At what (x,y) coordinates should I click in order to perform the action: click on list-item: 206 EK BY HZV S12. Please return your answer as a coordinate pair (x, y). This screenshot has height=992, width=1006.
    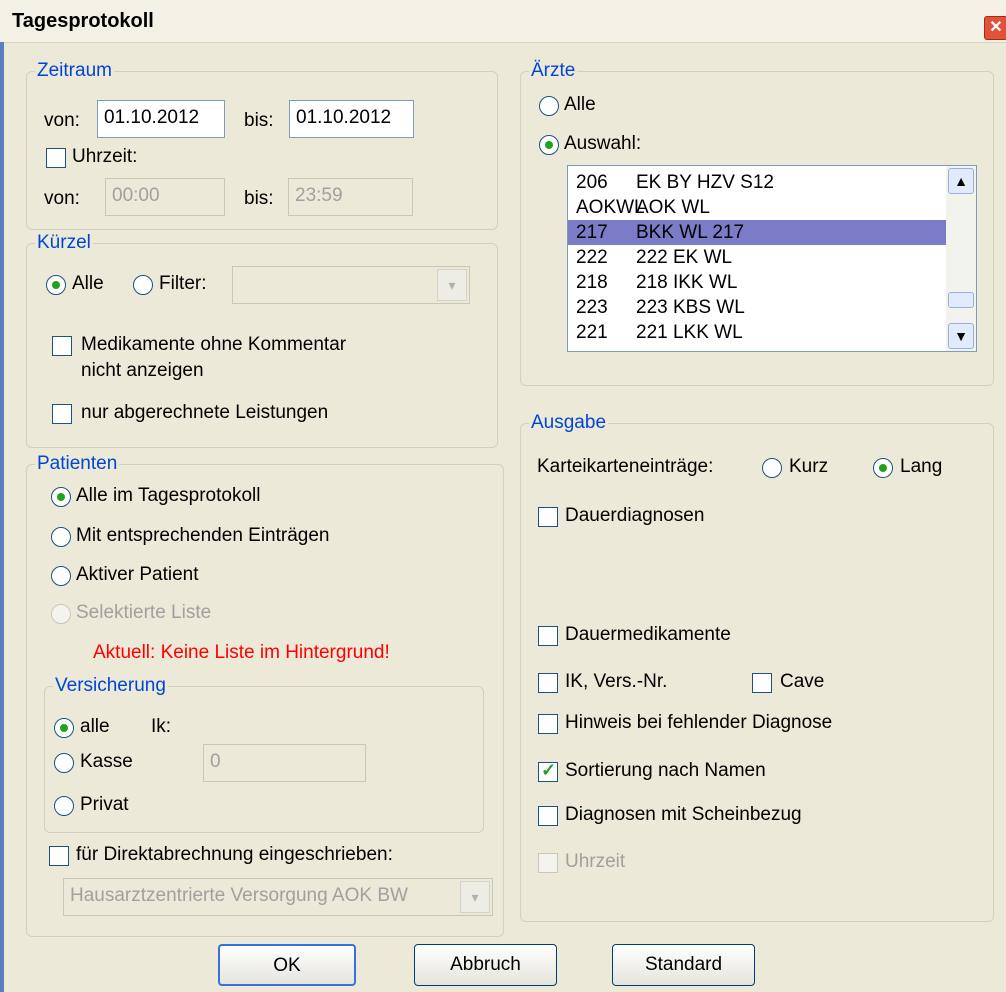
    Looking at the image, I should click on (757, 182).